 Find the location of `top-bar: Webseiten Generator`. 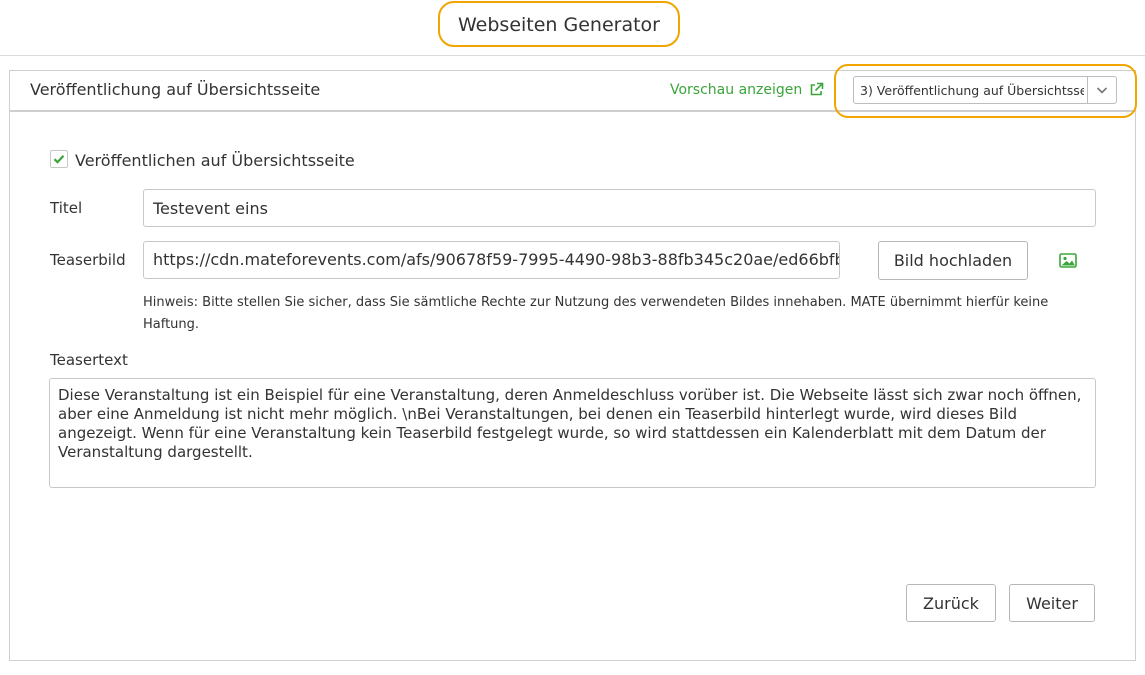

top-bar: Webseiten Generator is located at coordinates (572, 28).